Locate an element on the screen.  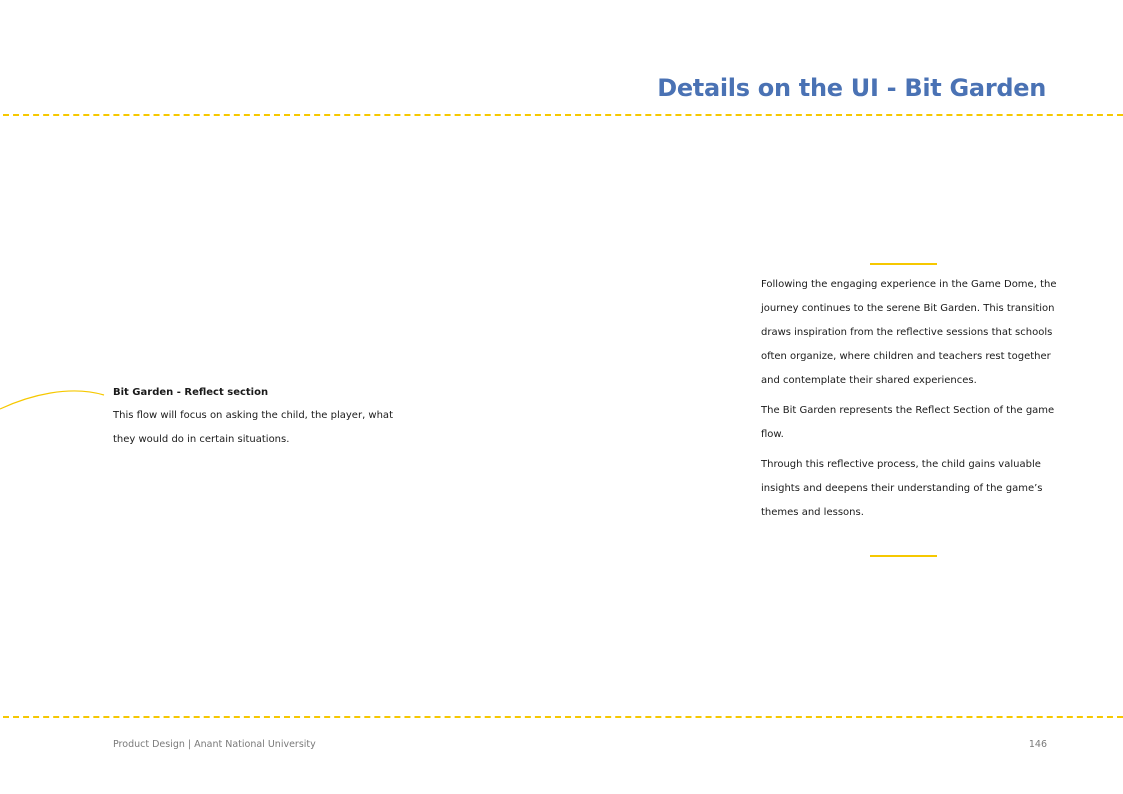
left-note-heading: Bit Garden - Reflect section is located at coordinates (191, 392).